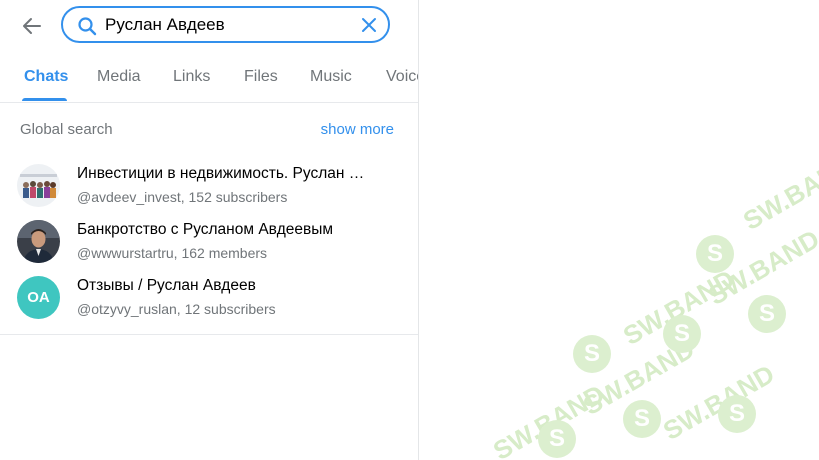  I want to click on active-tab-indicator, so click(44, 99).